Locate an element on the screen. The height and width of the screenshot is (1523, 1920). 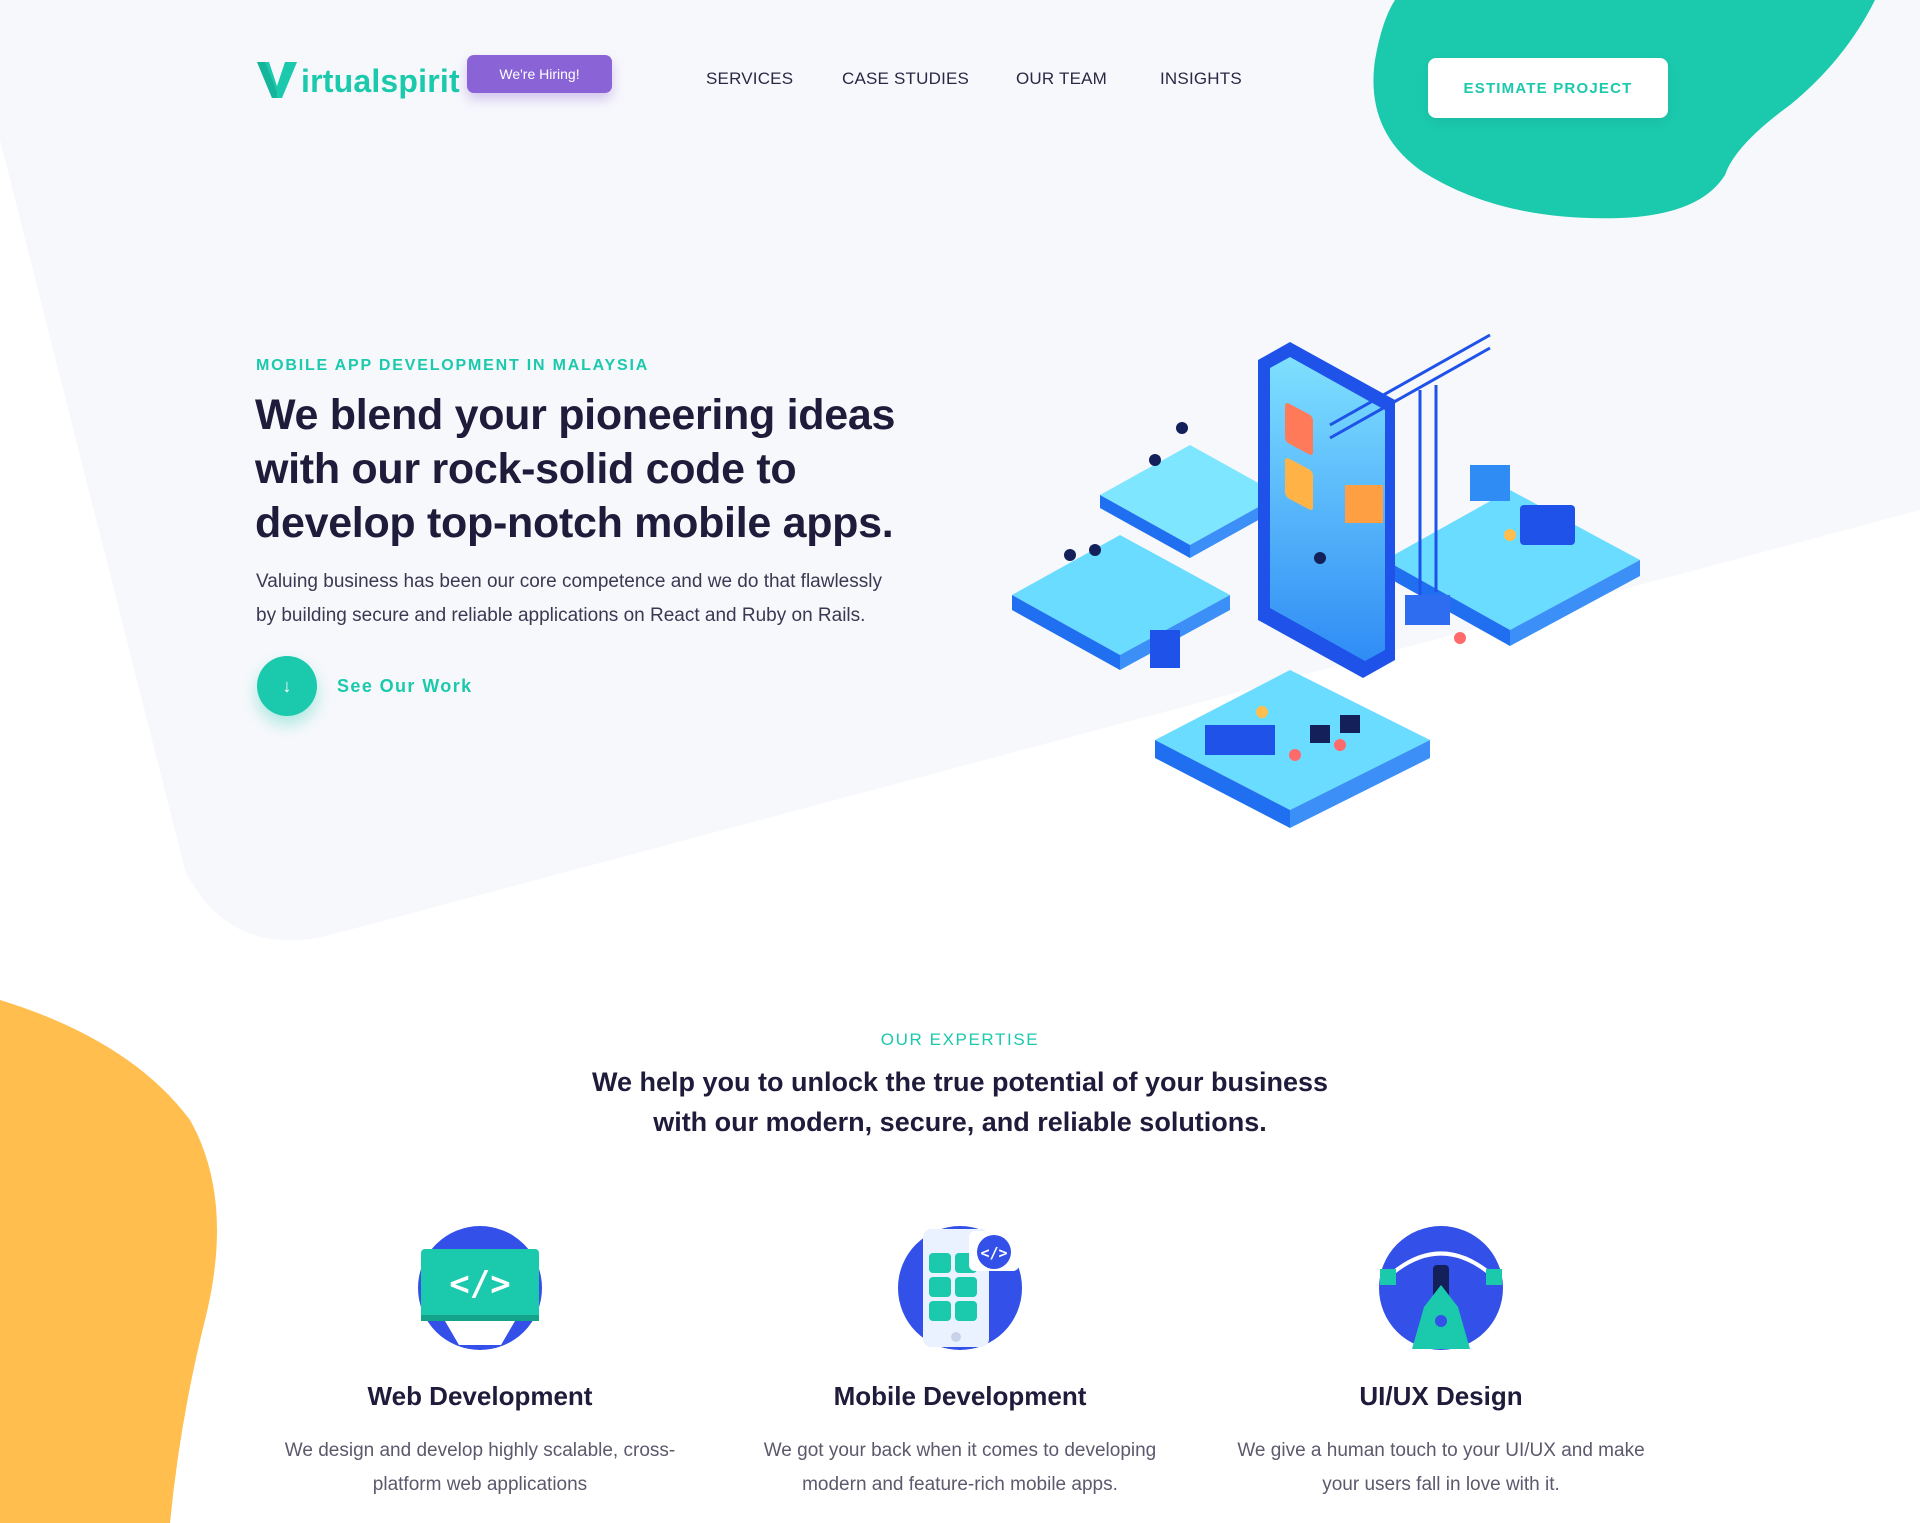
hiring-badge-button: We're Hiring! is located at coordinates (539, 74).